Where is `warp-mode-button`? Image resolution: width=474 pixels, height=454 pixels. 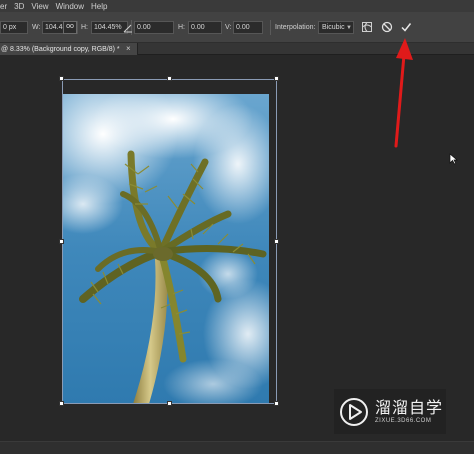 warp-mode-button is located at coordinates (367, 27).